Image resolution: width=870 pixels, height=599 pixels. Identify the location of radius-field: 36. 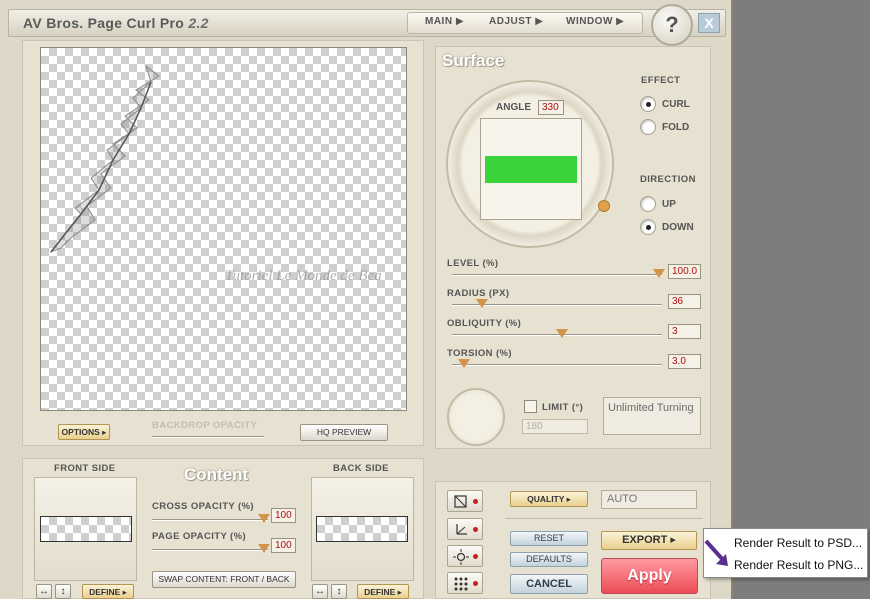
(684, 301).